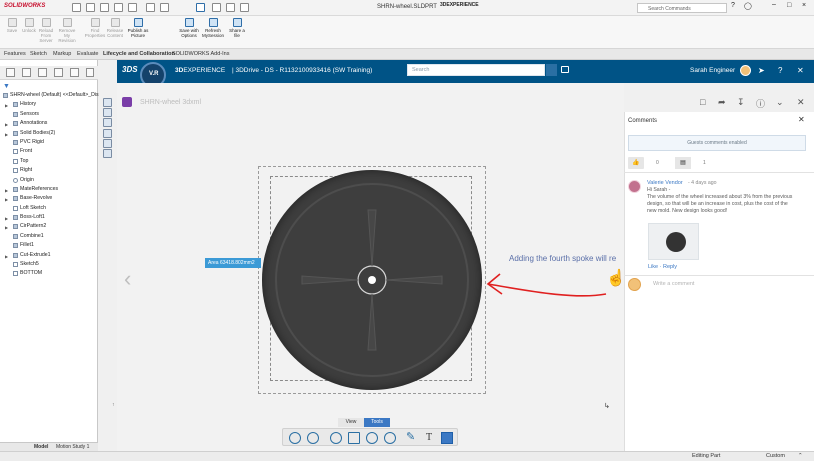 This screenshot has height=461, width=814. Describe the element at coordinates (49, 264) in the screenshot. I see `tree-item: Sketch5` at that location.